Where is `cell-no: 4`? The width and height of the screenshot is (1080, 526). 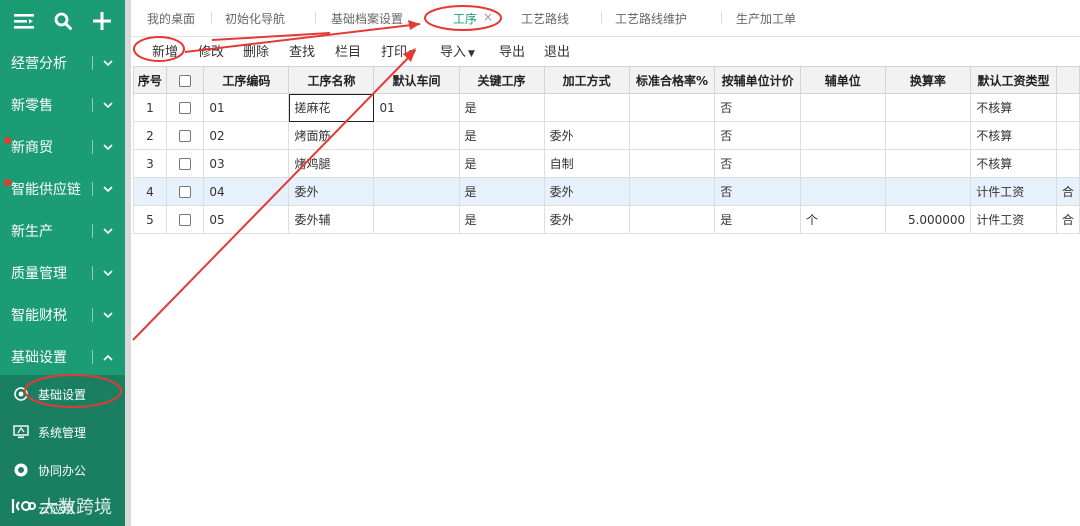
cell-no: 4 is located at coordinates (150, 191).